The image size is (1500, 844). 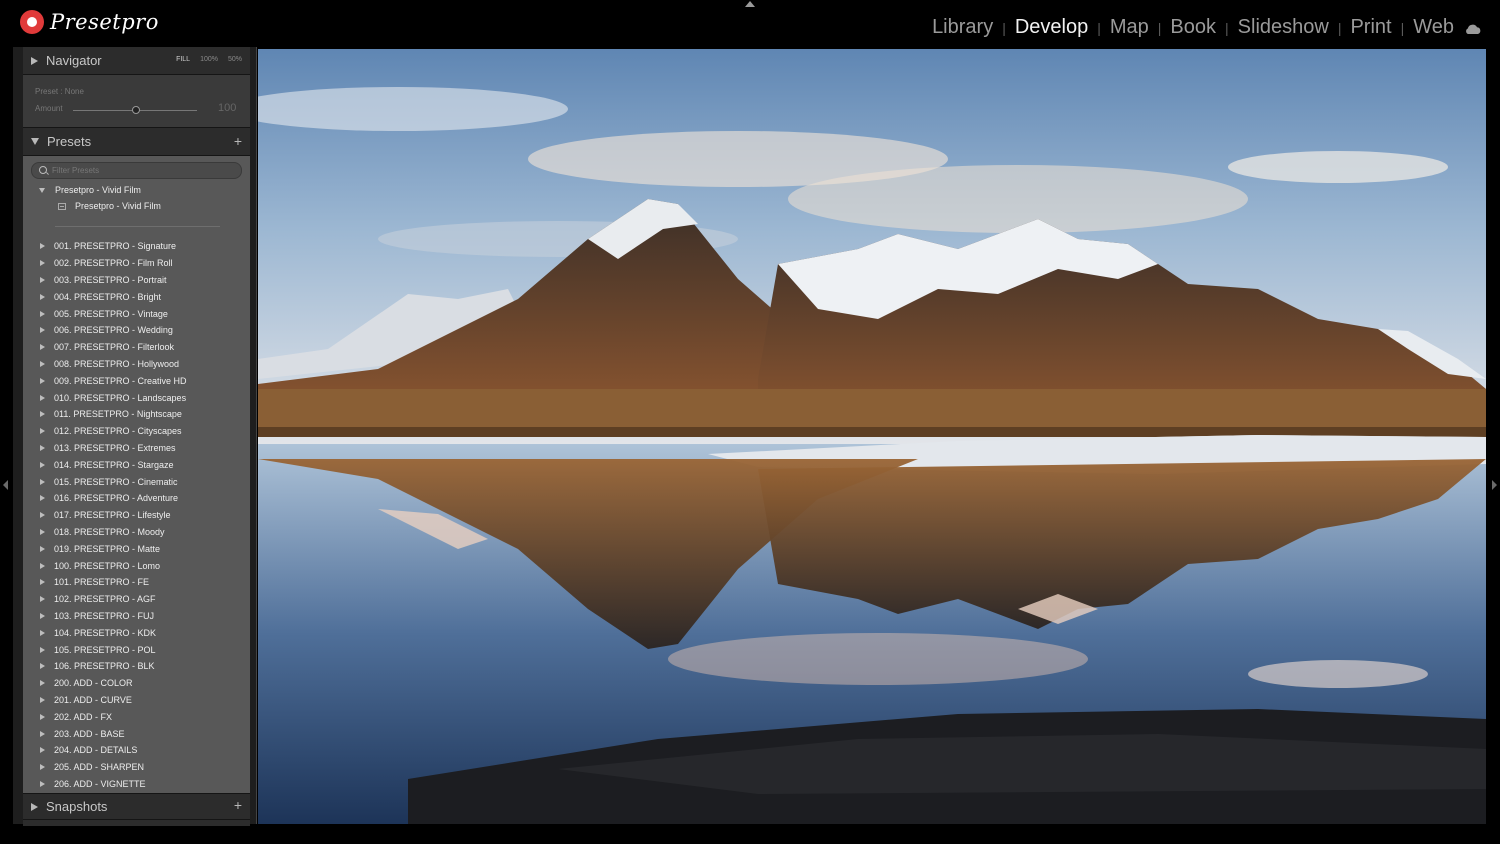 I want to click on snapshots-title: Snapshots, so click(x=77, y=806).